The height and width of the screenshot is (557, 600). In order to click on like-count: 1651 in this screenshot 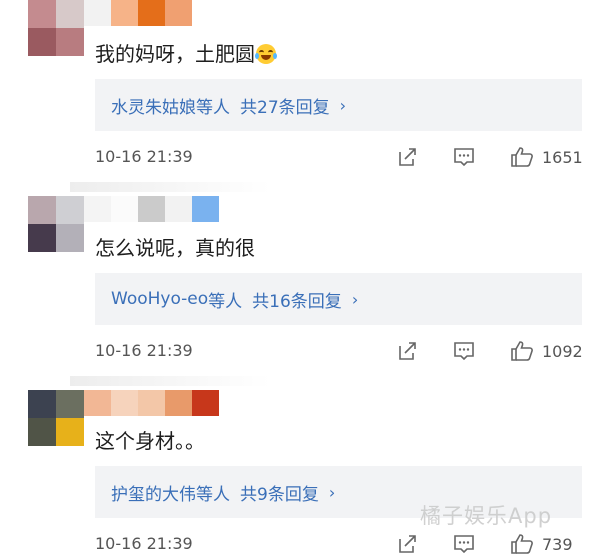, I will do `click(562, 157)`.